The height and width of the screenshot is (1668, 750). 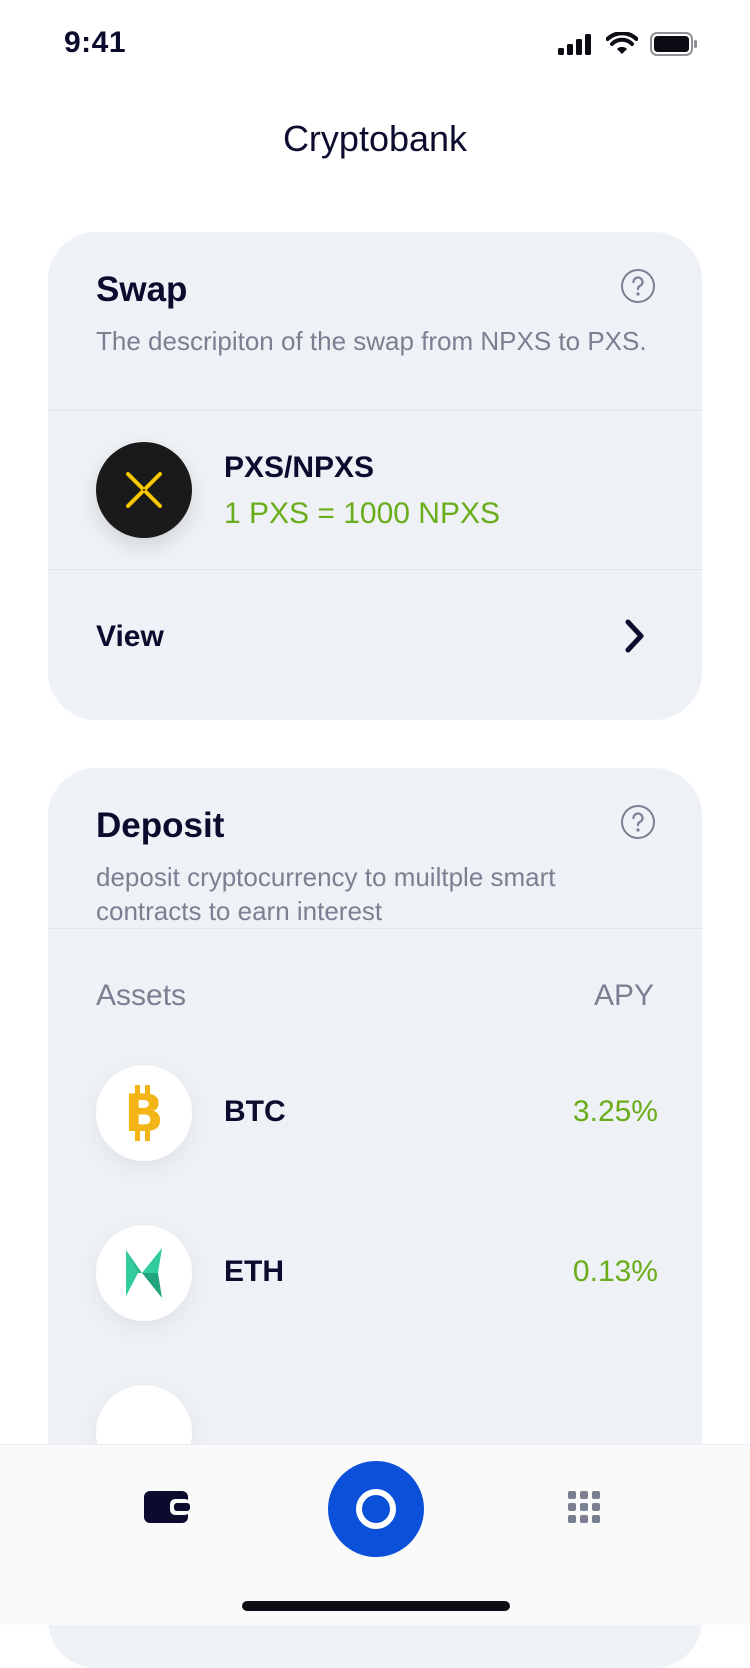 I want to click on pxs-coin-icon, so click(x=144, y=490).